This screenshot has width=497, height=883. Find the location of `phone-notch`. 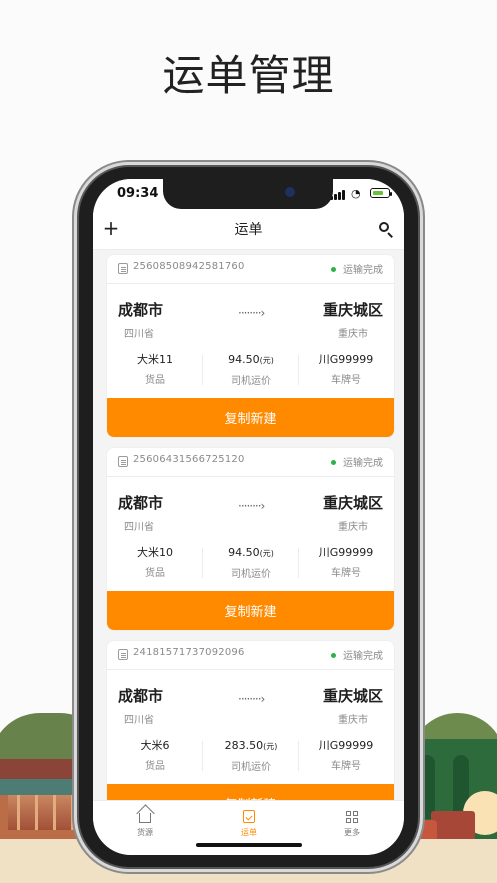

phone-notch is located at coordinates (248, 194).